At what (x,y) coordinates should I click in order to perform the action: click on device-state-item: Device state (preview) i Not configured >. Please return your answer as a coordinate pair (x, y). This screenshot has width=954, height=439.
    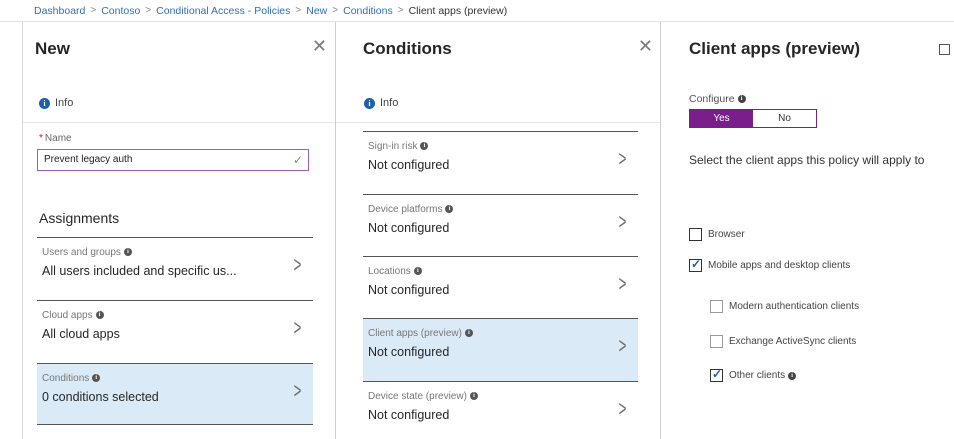
    Looking at the image, I should click on (500, 410).